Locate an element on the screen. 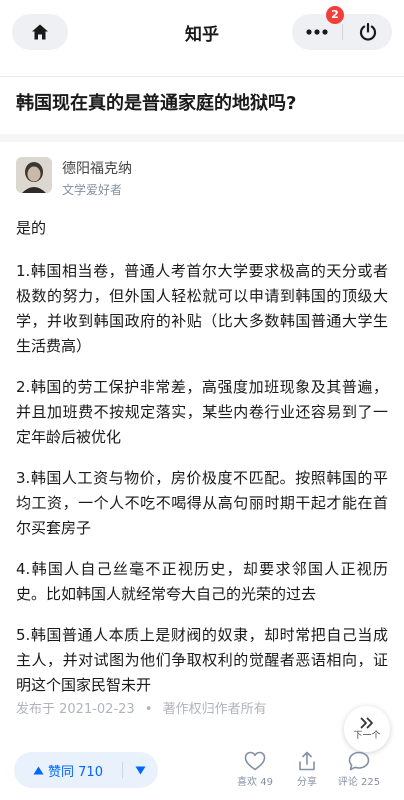  upvote-button: 赞同 710 is located at coordinates (68, 770).